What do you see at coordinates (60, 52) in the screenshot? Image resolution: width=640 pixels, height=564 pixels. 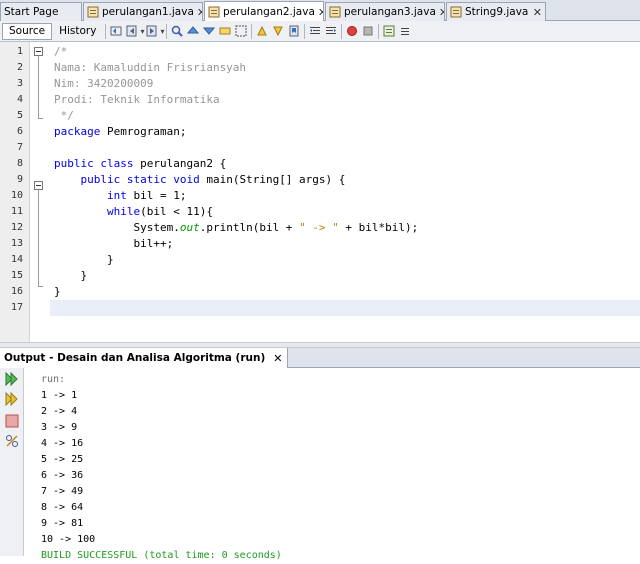 I see `code-line: /*` at bounding box center [60, 52].